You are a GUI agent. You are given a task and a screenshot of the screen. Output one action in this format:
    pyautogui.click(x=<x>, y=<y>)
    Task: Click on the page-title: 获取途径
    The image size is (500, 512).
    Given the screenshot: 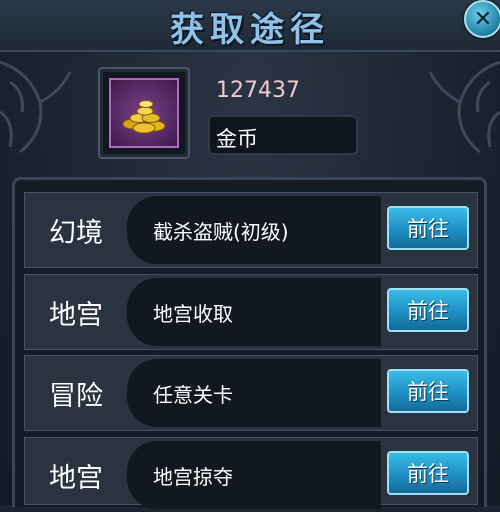 What is the action you would take?
    pyautogui.click(x=250, y=30)
    